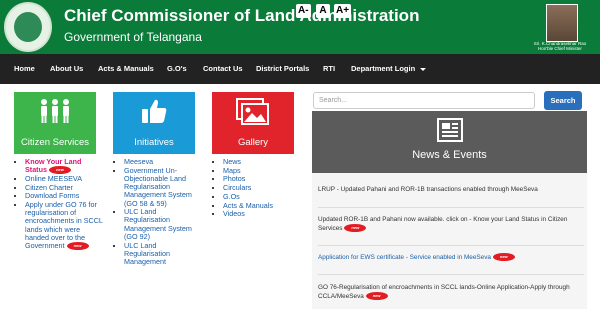  I want to click on citizen-services-tile: Citizen Services, so click(55, 123).